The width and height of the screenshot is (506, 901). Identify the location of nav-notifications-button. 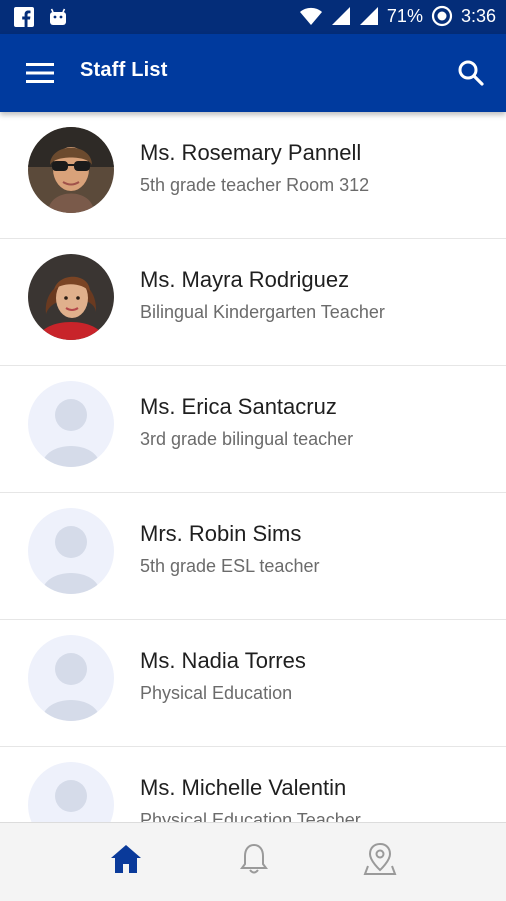
(254, 861).